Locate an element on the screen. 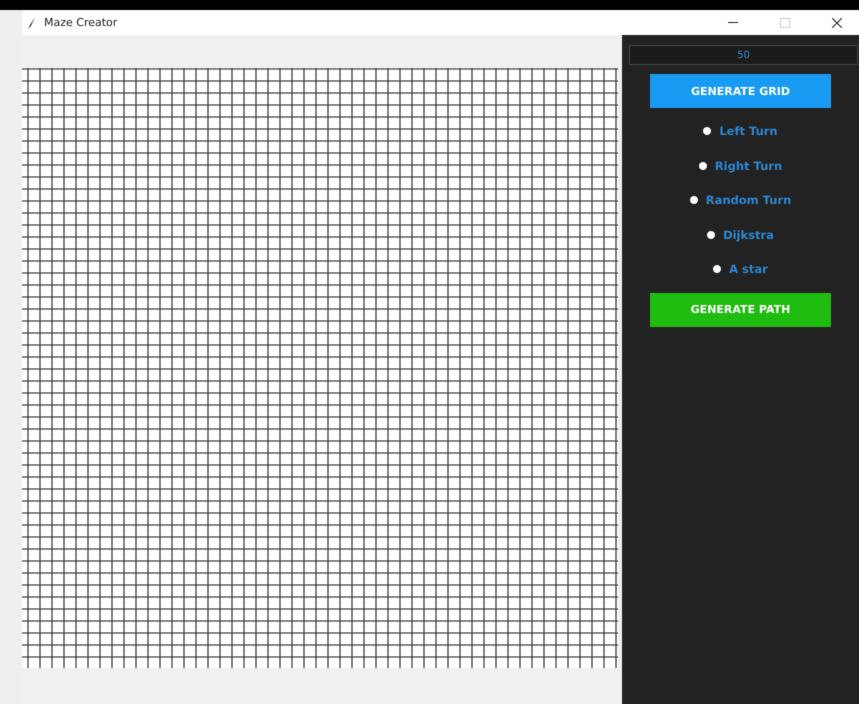  grid-size-field: 50 is located at coordinates (743, 55).